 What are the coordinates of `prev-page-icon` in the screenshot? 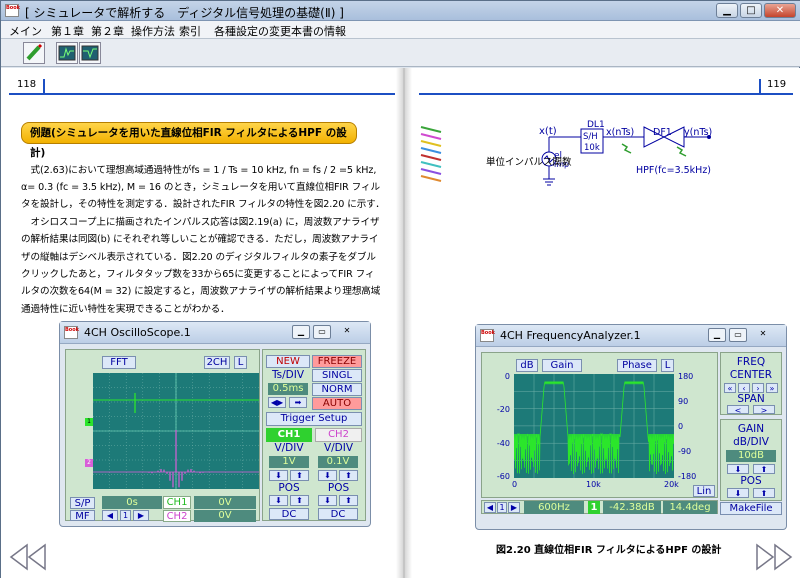 It's located at (29, 557).